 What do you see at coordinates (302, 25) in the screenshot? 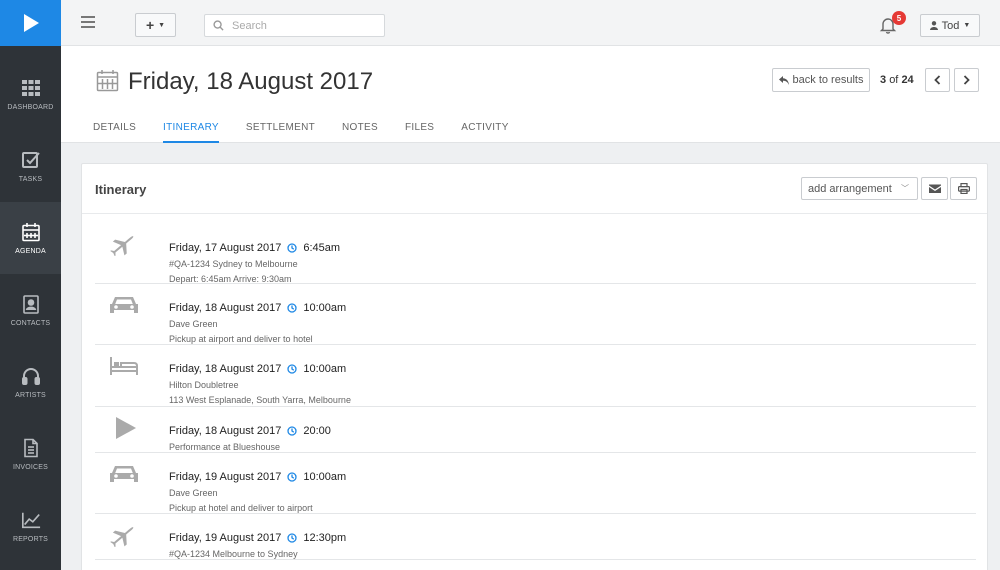
I see `search-input` at bounding box center [302, 25].